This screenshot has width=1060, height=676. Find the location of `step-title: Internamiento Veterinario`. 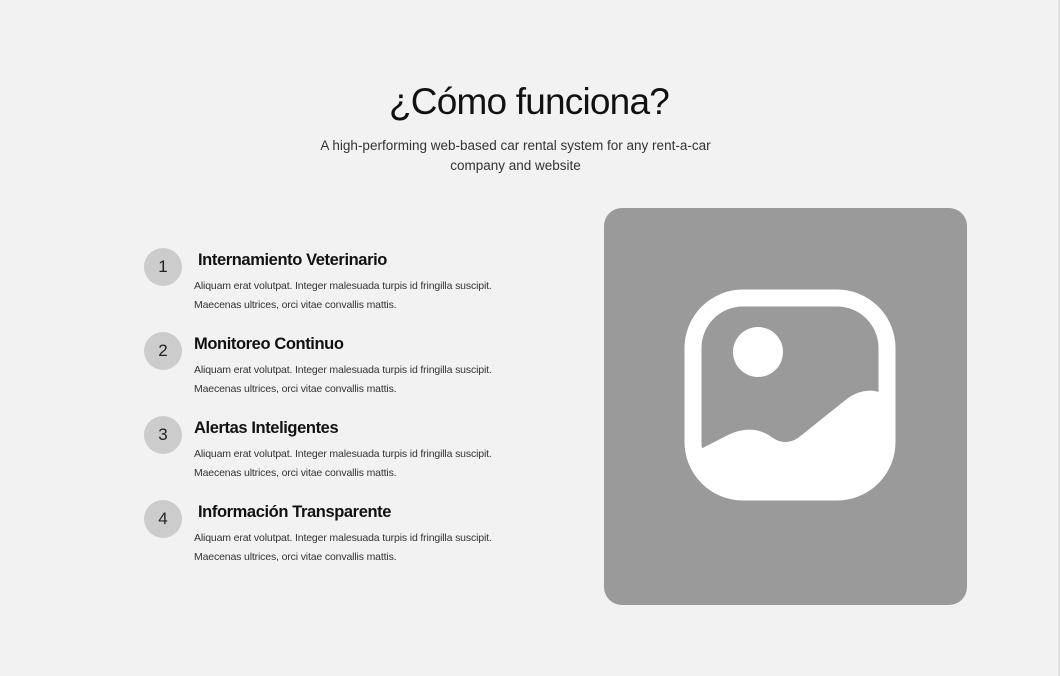

step-title: Internamiento Veterinario is located at coordinates (292, 260).